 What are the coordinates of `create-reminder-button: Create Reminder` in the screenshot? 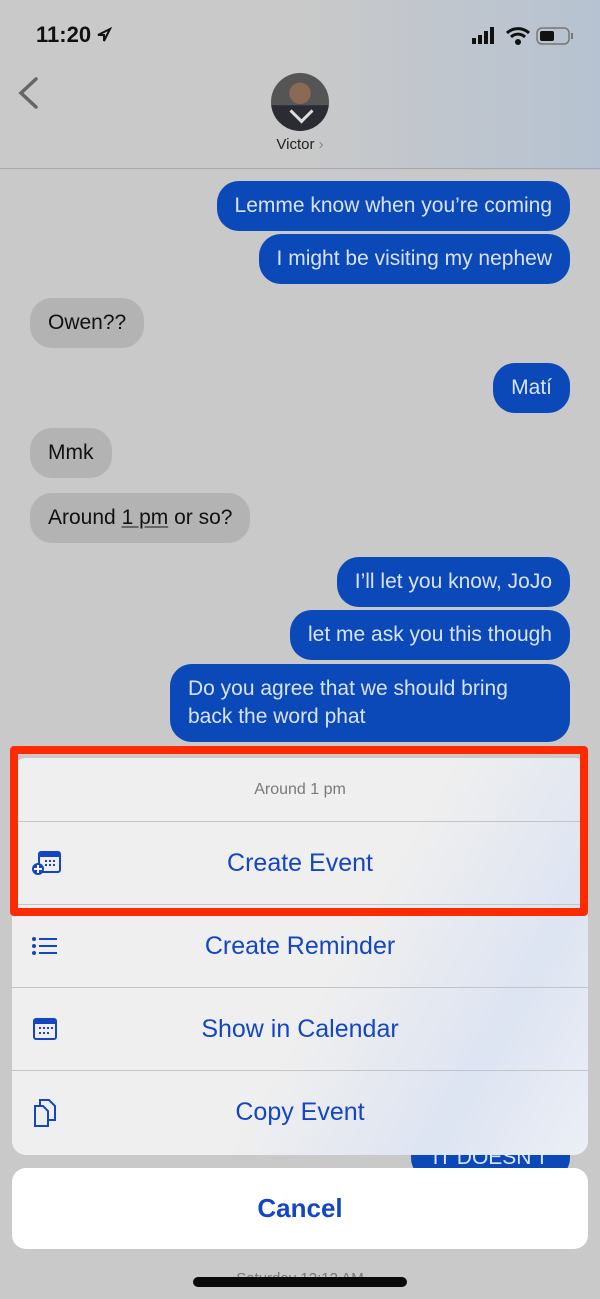 It's located at (300, 946).